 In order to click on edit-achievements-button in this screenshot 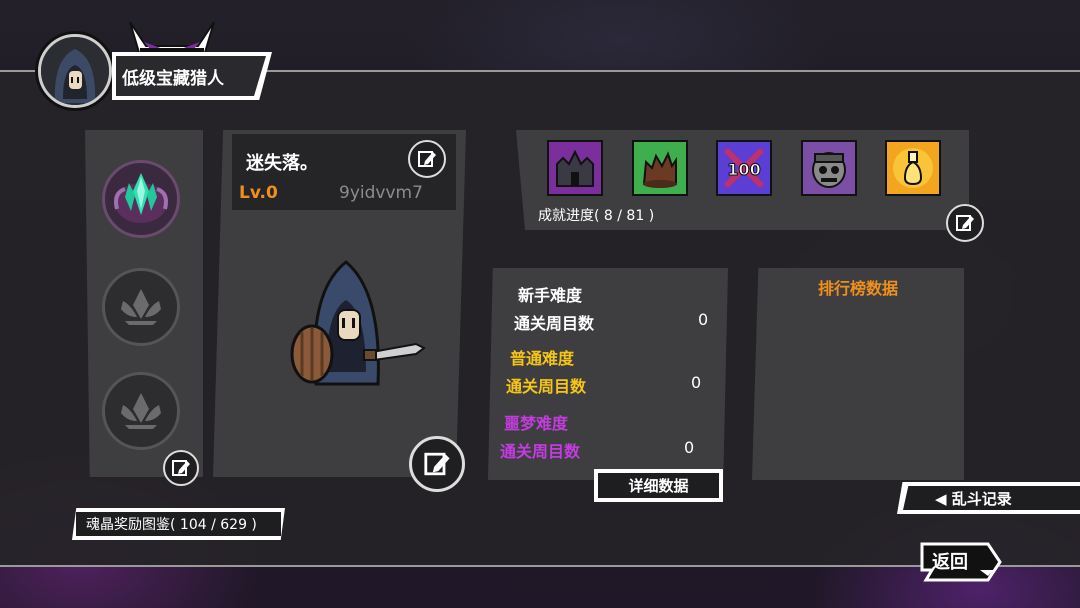, I will do `click(965, 223)`.